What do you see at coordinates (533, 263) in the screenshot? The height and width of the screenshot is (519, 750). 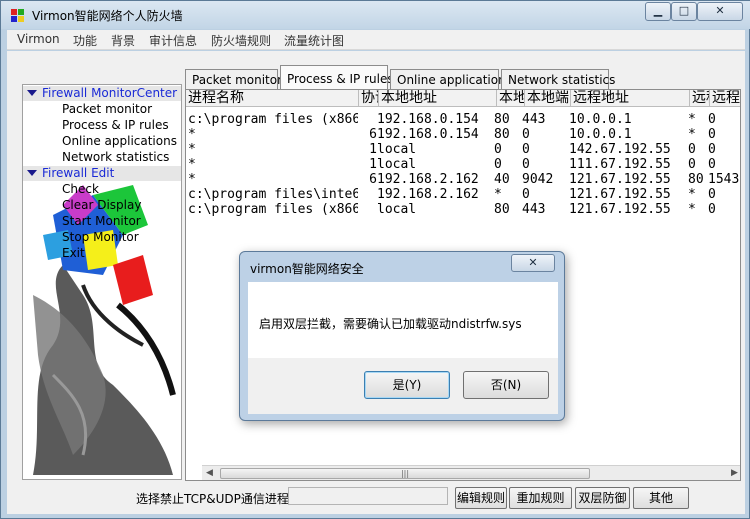 I see `dialog-close-button: ✕` at bounding box center [533, 263].